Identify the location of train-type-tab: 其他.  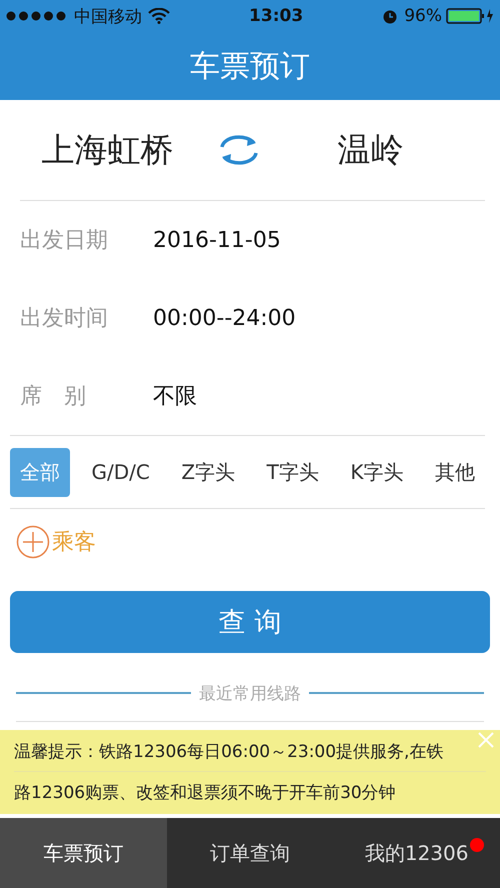
(454, 472).